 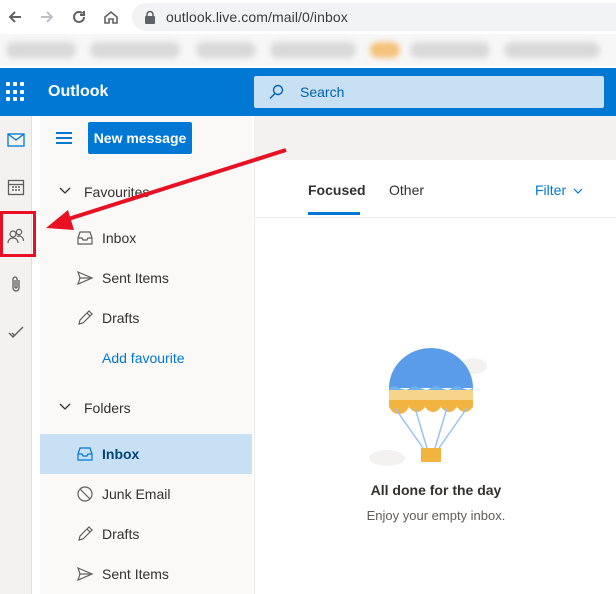 I want to click on folders-header: Folders, so click(x=146, y=408).